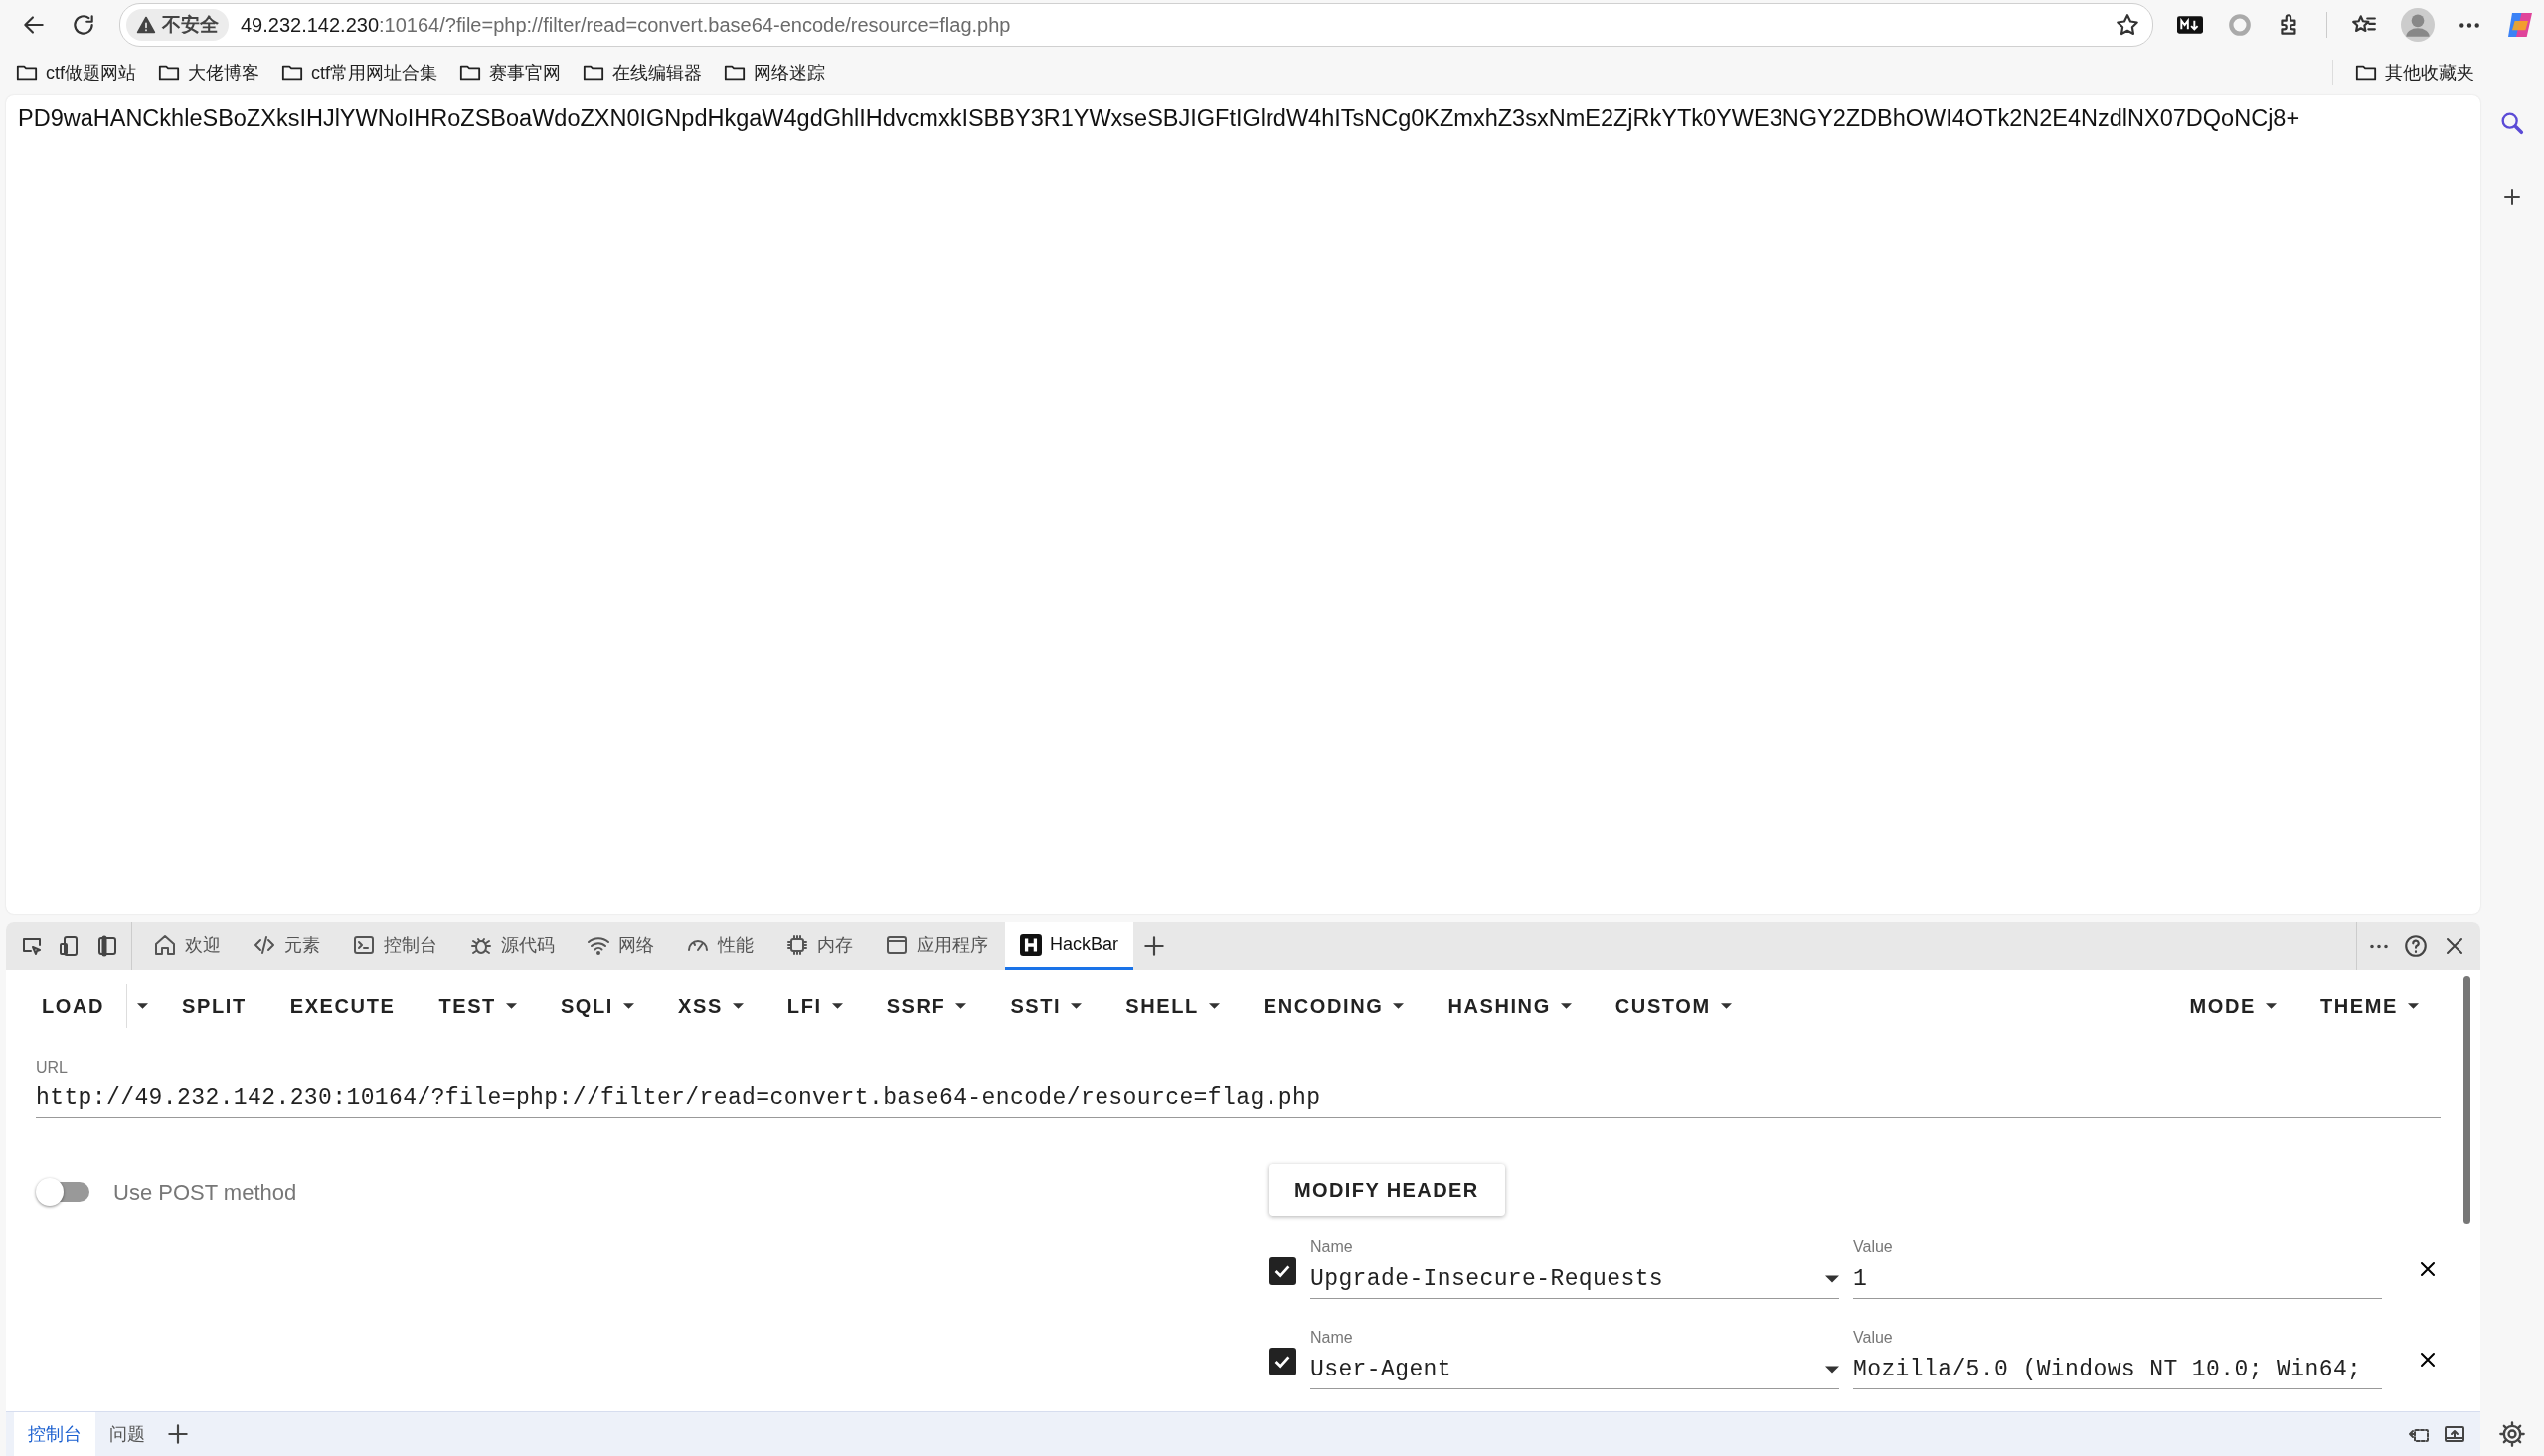 This screenshot has height=1456, width=2544. Describe the element at coordinates (2370, 1006) in the screenshot. I see `menu-button: THEME` at that location.